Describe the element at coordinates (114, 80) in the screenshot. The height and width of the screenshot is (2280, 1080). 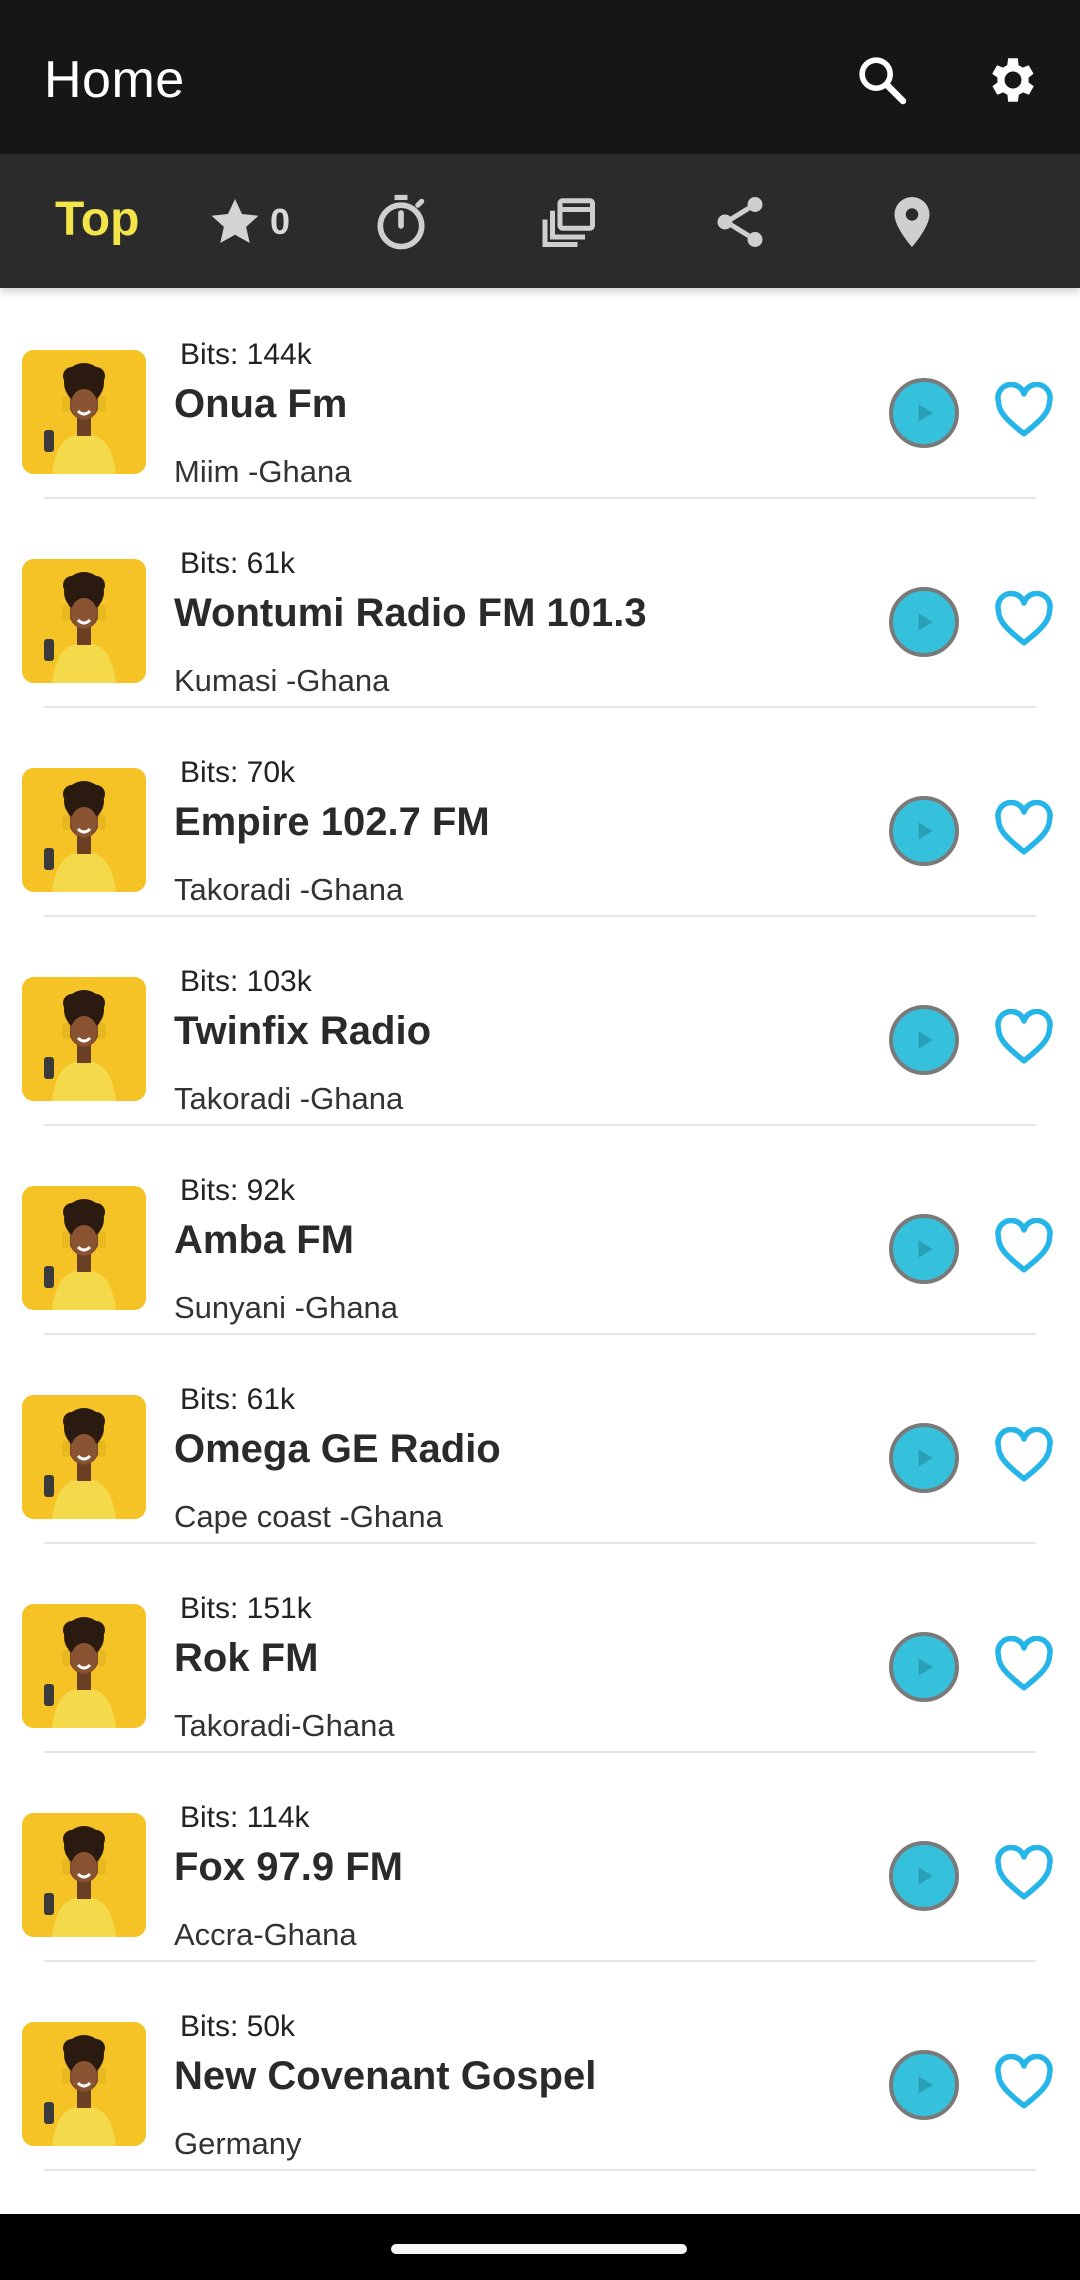
I see `page-title: Home` at that location.